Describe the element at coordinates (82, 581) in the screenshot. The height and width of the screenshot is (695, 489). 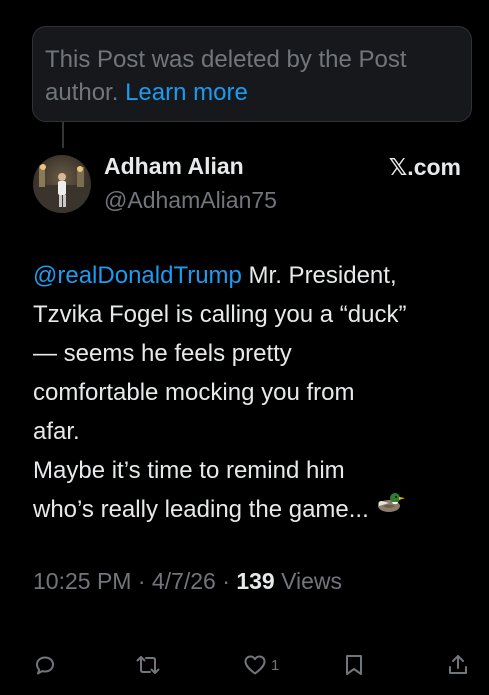
I see `post-time: 10:25 PM` at that location.